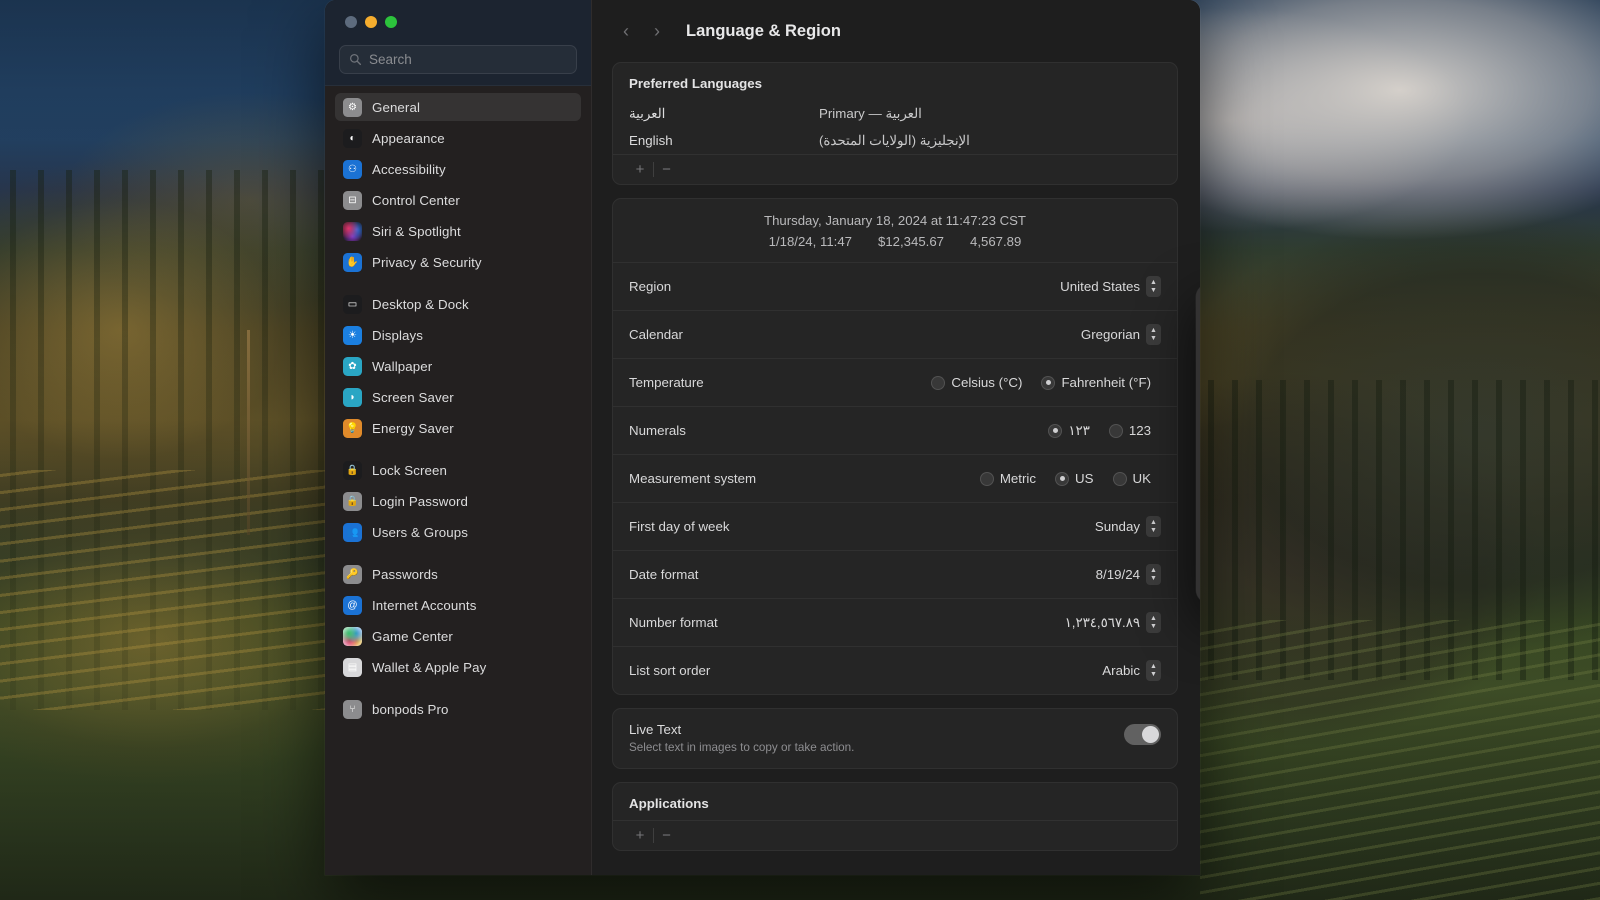  Describe the element at coordinates (895, 334) in the screenshot. I see `calendar-row: Calendar Gregorian ▲ ▼` at that location.